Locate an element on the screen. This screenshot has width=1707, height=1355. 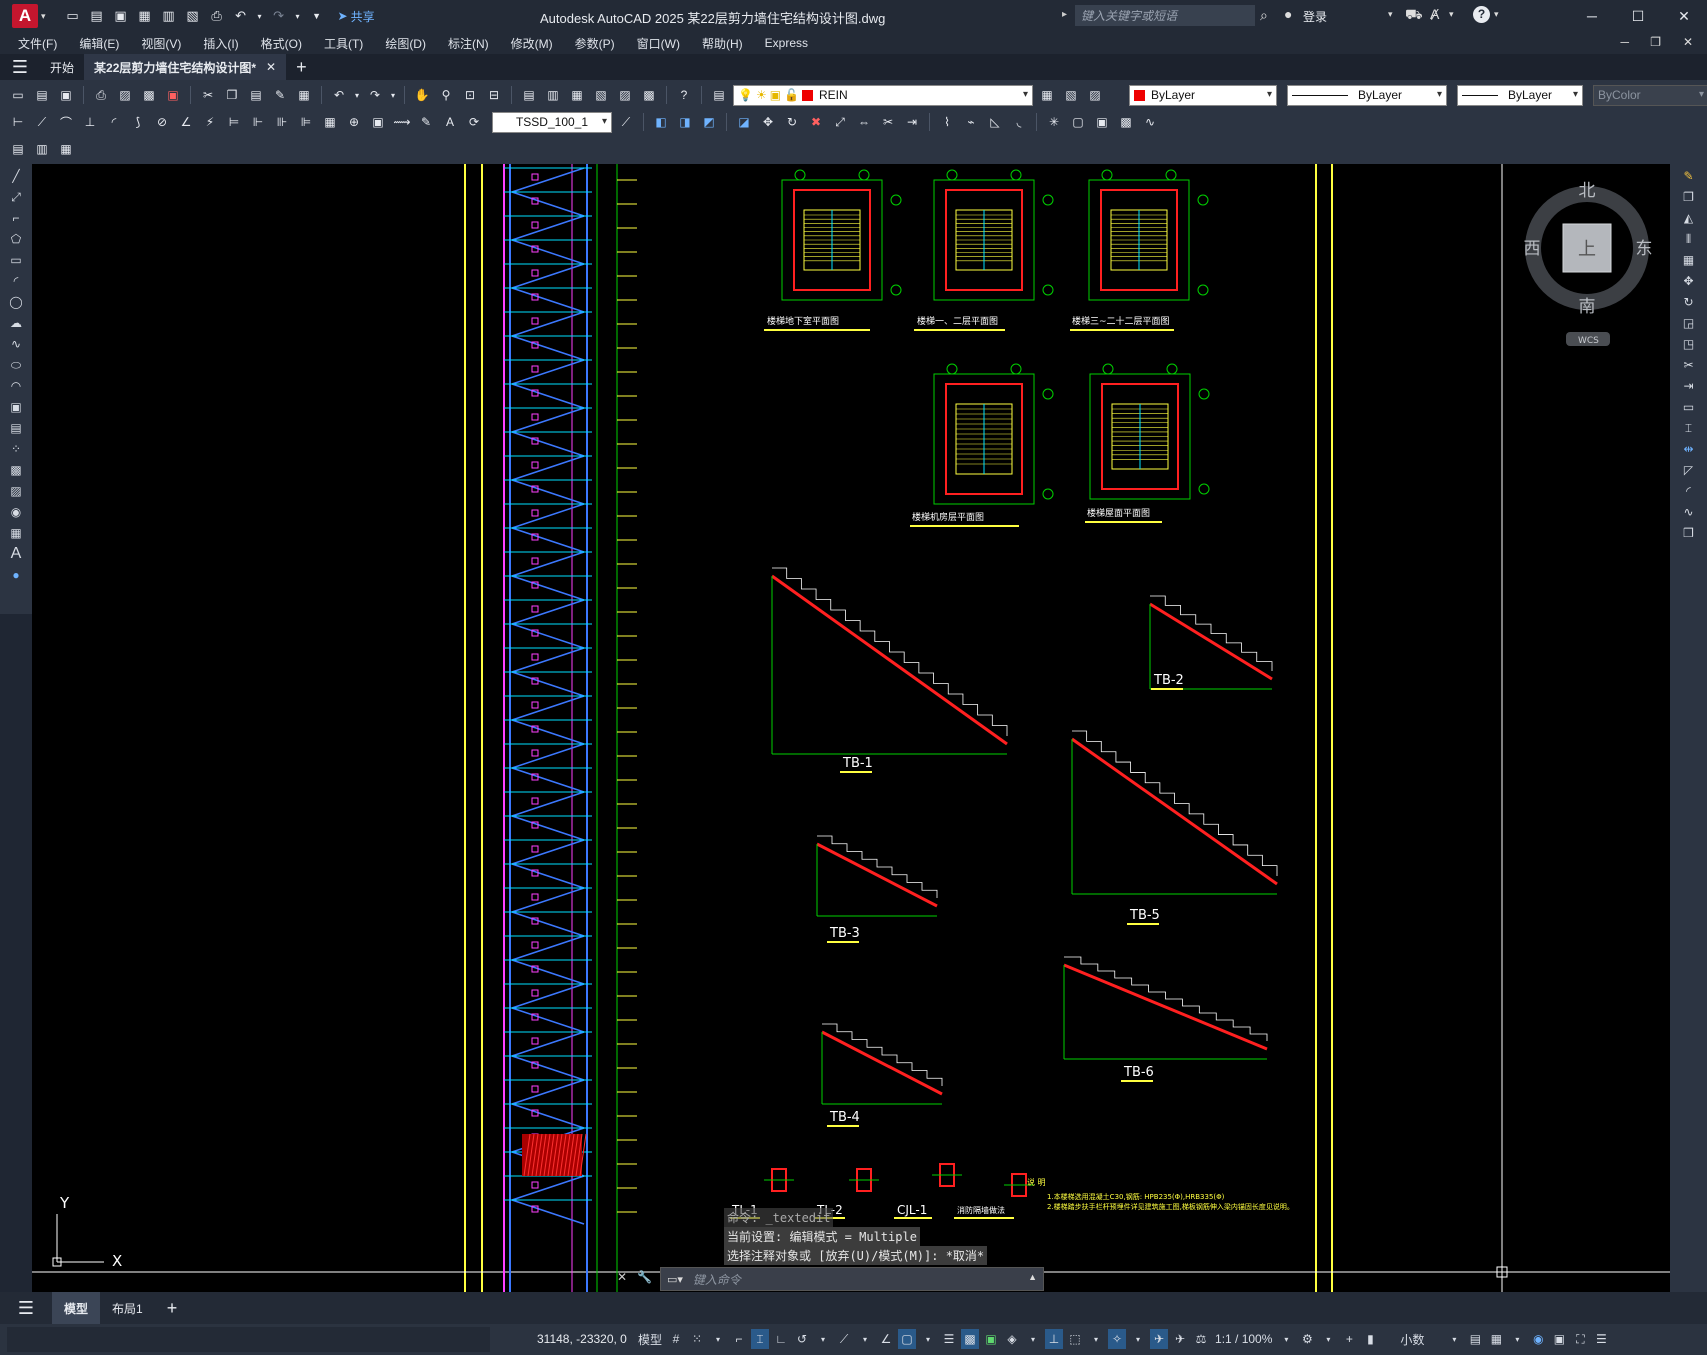
zoom-previous-icon: ⊟ is located at coordinates (494, 95).